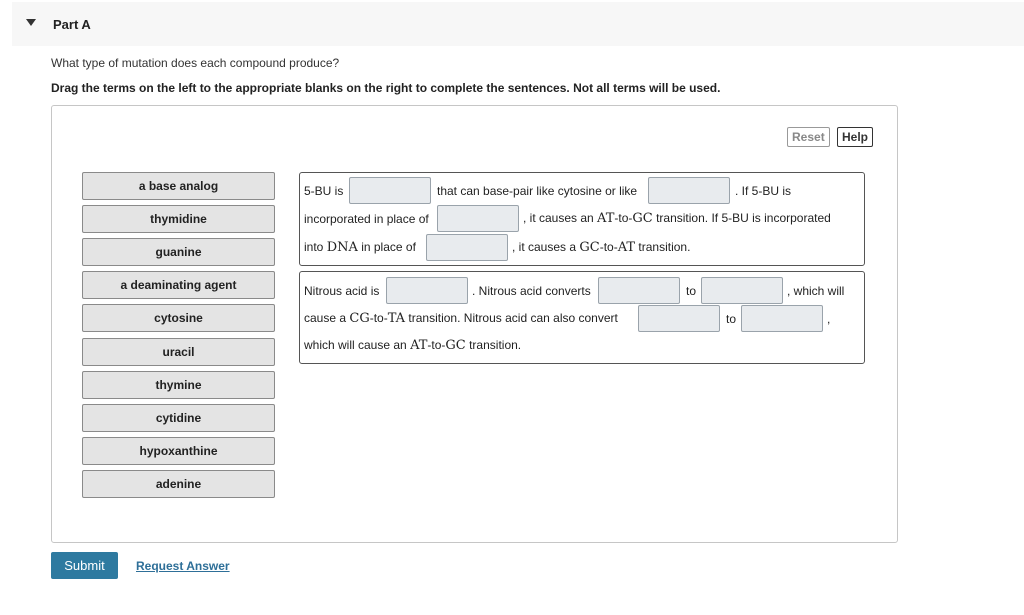 This screenshot has height=615, width=1024. What do you see at coordinates (366, 219) in the screenshot?
I see `sentence-text: incorporated in place of` at bounding box center [366, 219].